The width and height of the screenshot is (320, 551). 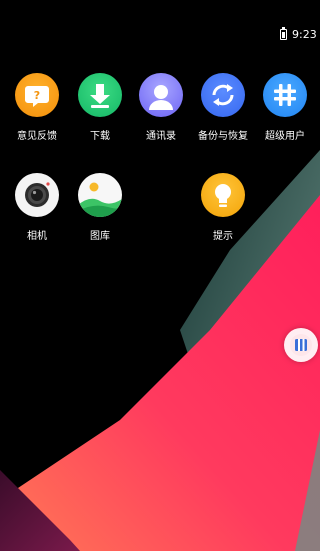 I want to click on download-icon, so click(x=100, y=95).